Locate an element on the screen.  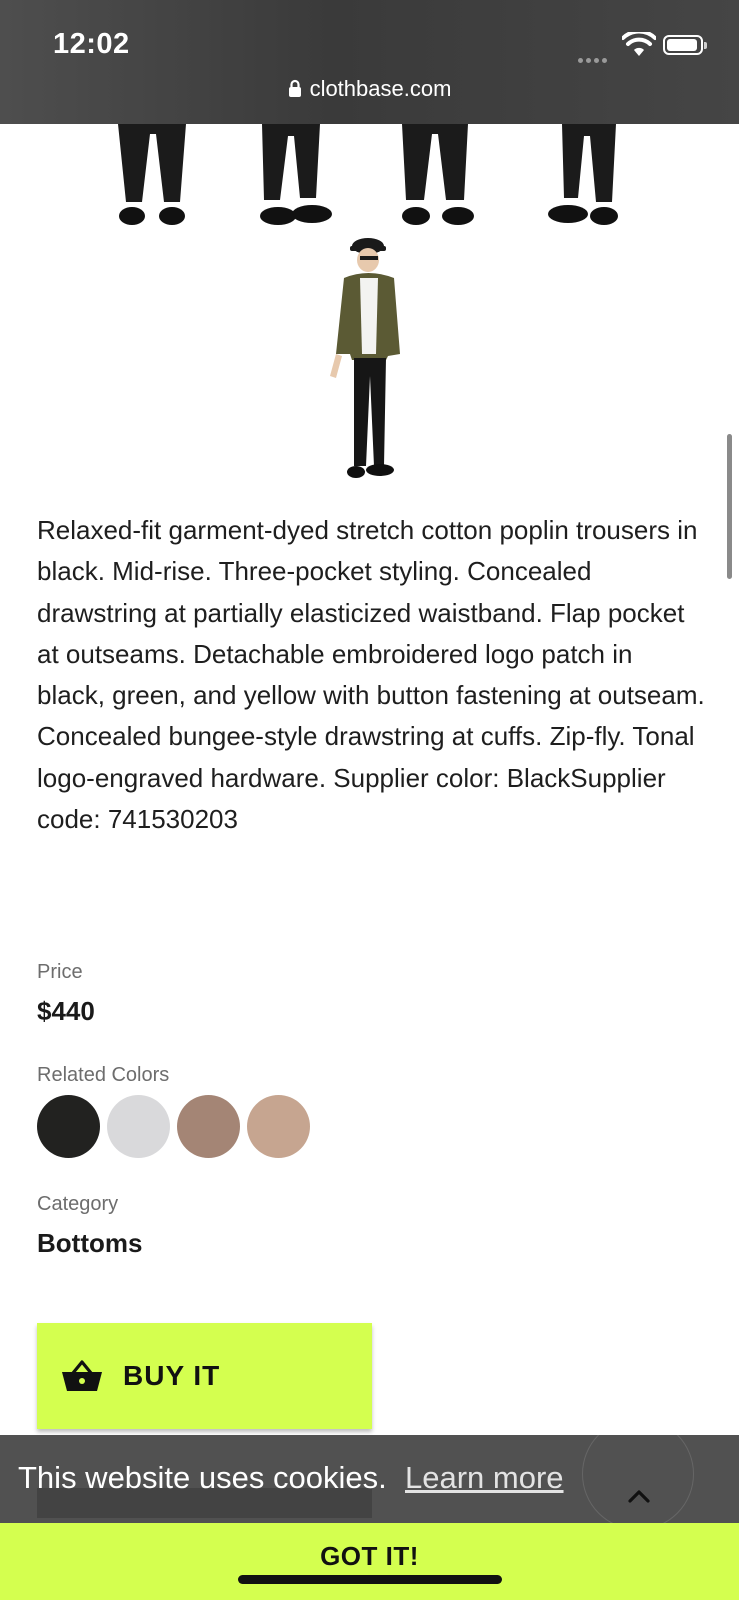
scrollbar is located at coordinates (729, 506).